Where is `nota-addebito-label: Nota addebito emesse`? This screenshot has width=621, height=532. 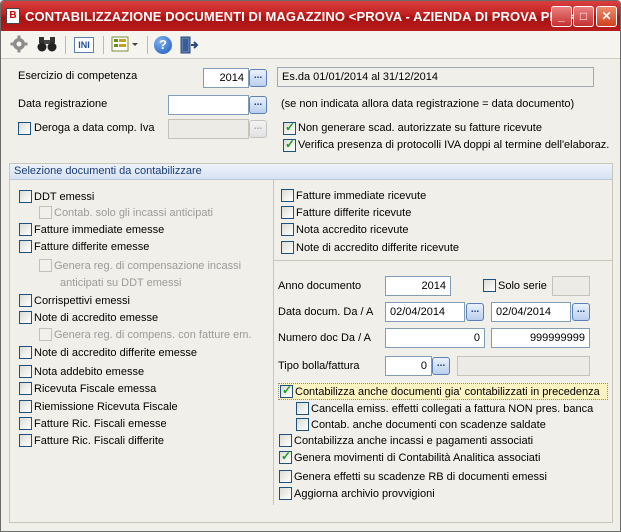 nota-addebito-label: Nota addebito emesse is located at coordinates (89, 372).